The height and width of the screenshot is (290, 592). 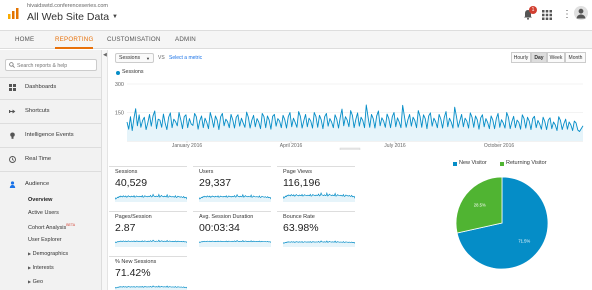 What do you see at coordinates (130, 58) in the screenshot?
I see `metric-select-value: Sessions` at bounding box center [130, 58].